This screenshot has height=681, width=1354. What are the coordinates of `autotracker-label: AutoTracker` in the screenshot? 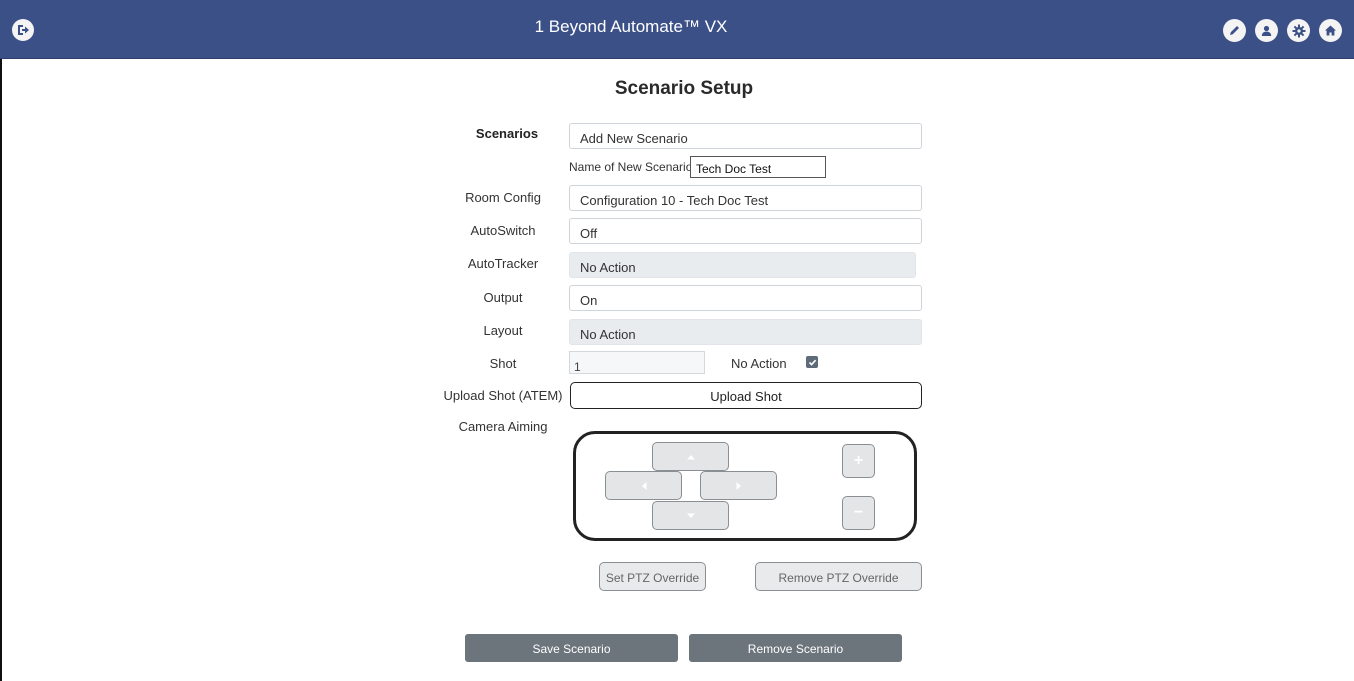 It's located at (503, 263).